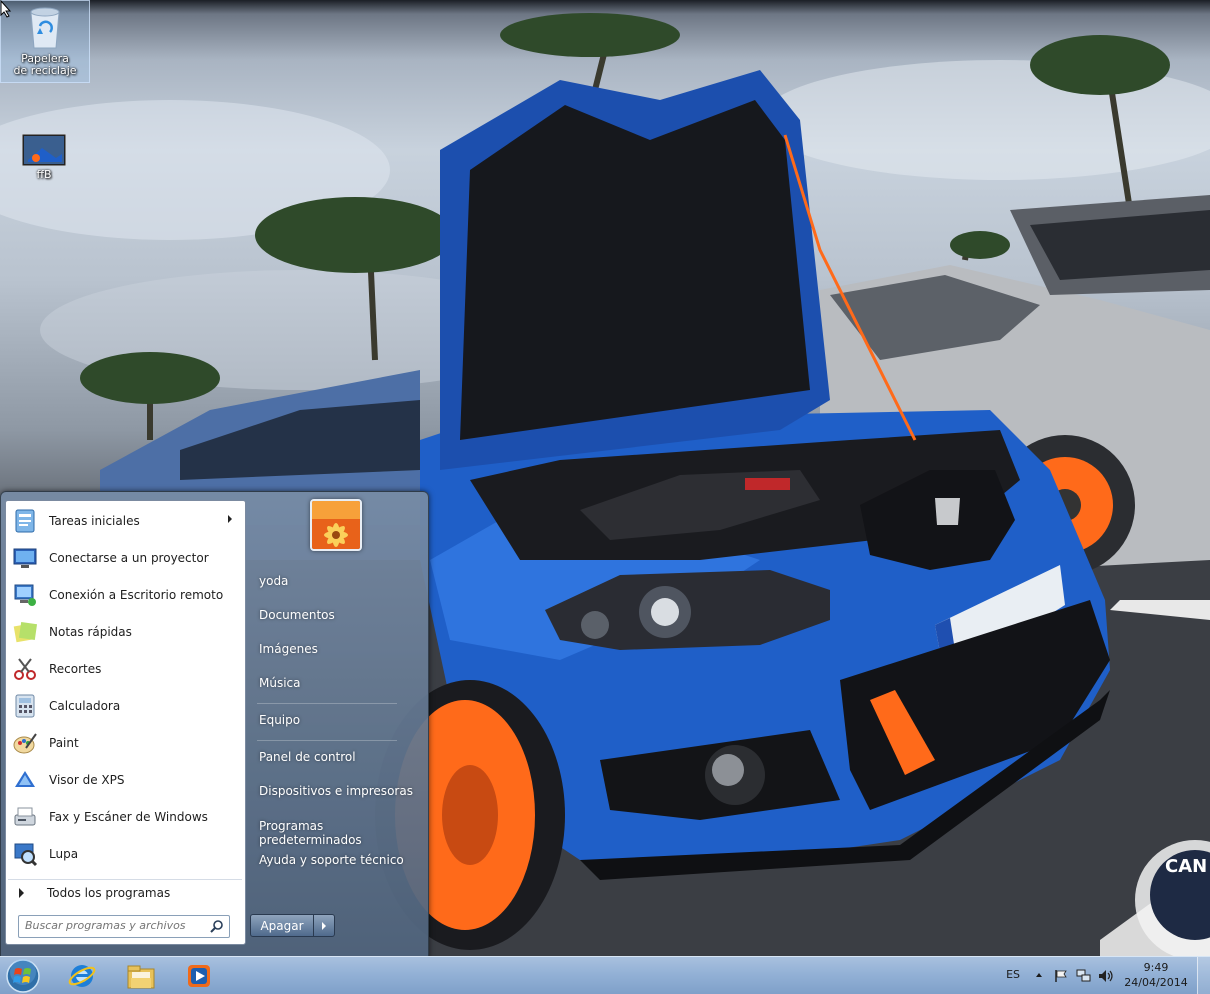 The height and width of the screenshot is (994, 1210). What do you see at coordinates (45, 64) in the screenshot?
I see `desktop-icon-label: Papelera de reciclaje` at bounding box center [45, 64].